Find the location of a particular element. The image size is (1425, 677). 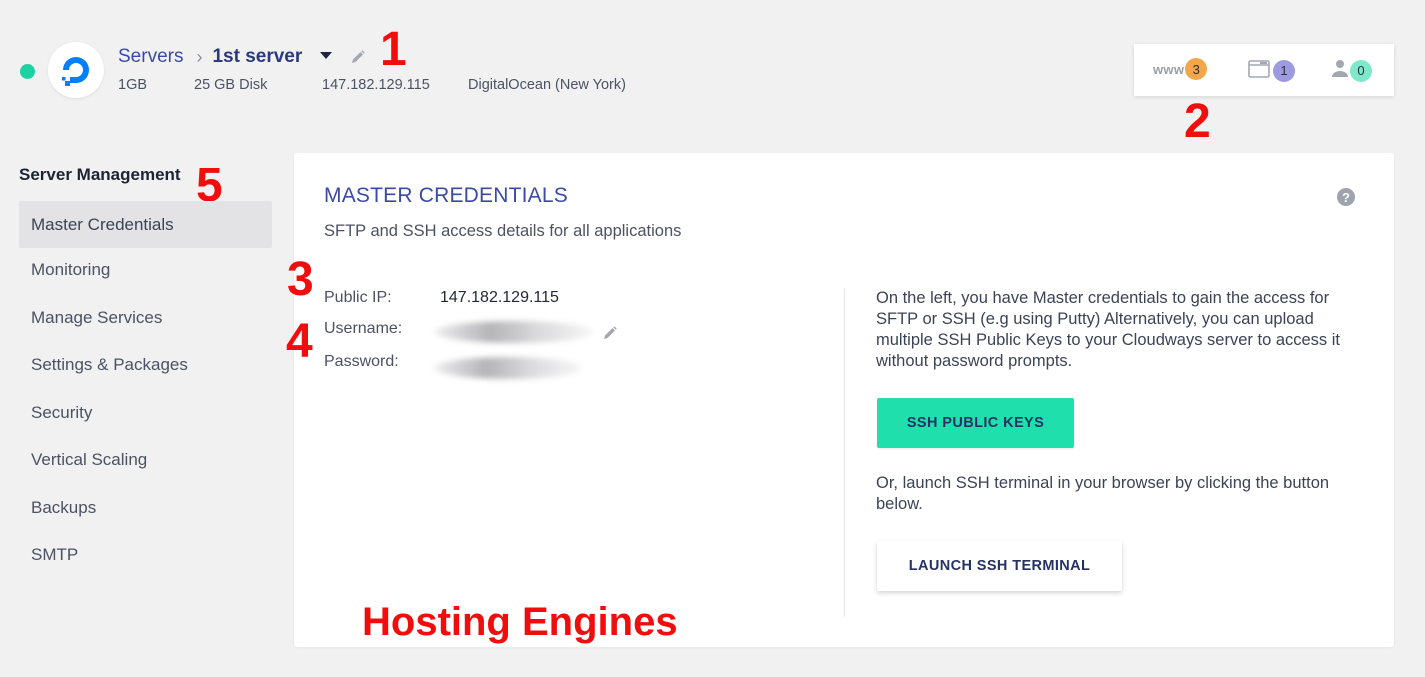

digitalocean-logo is located at coordinates (76, 70).